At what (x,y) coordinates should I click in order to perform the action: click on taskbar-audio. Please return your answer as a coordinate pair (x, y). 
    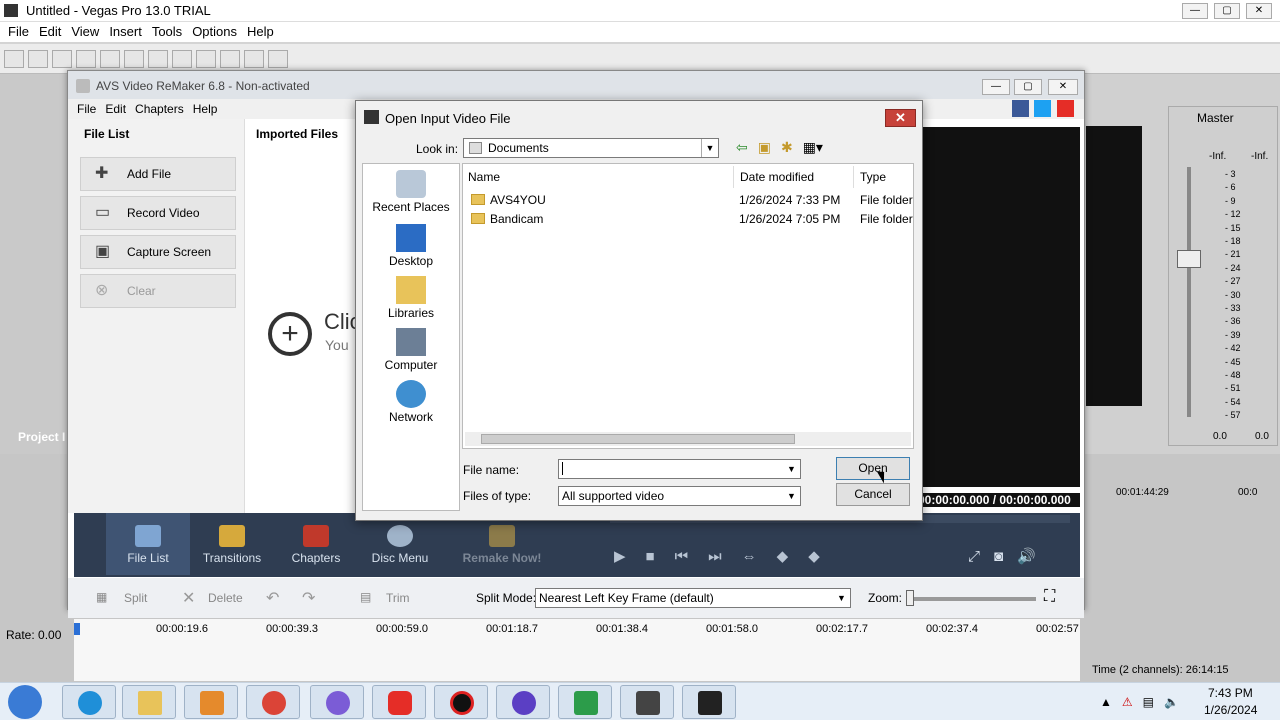
    Looking at the image, I should click on (523, 702).